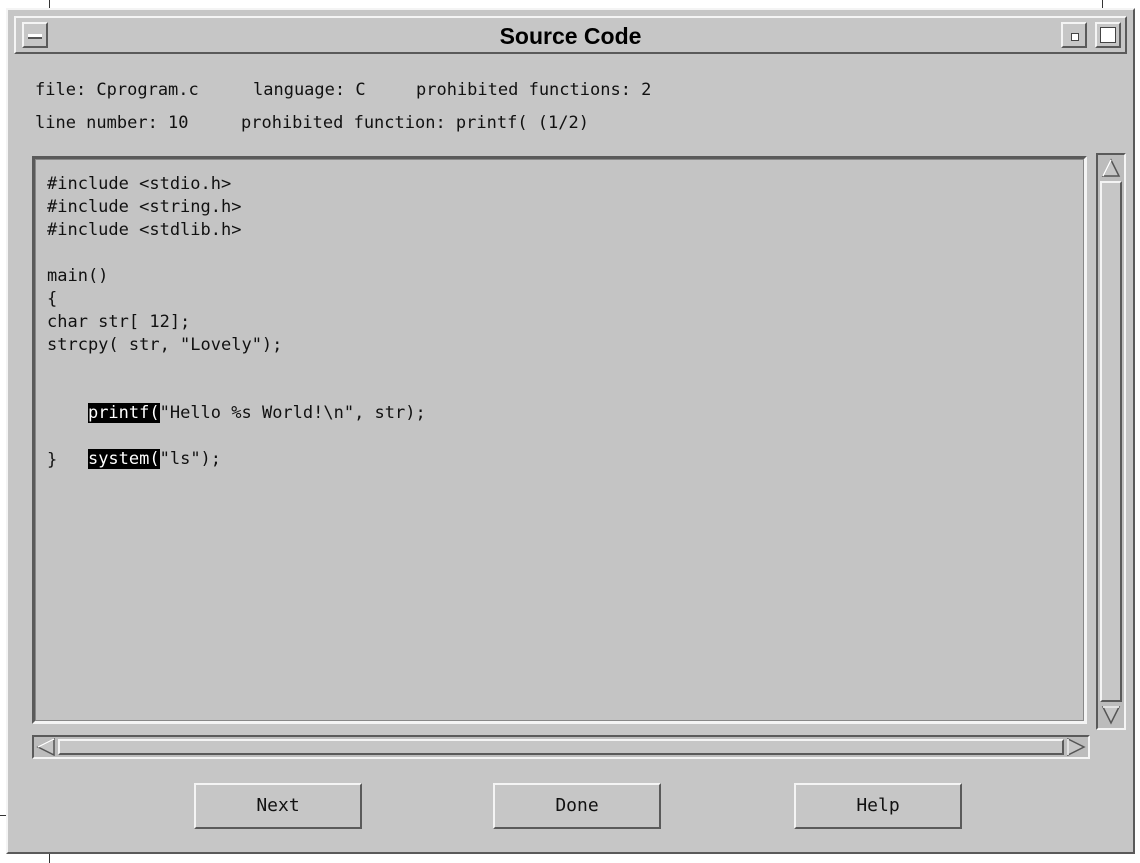  Describe the element at coordinates (1076, 747) in the screenshot. I see `arrow-right-icon` at that location.